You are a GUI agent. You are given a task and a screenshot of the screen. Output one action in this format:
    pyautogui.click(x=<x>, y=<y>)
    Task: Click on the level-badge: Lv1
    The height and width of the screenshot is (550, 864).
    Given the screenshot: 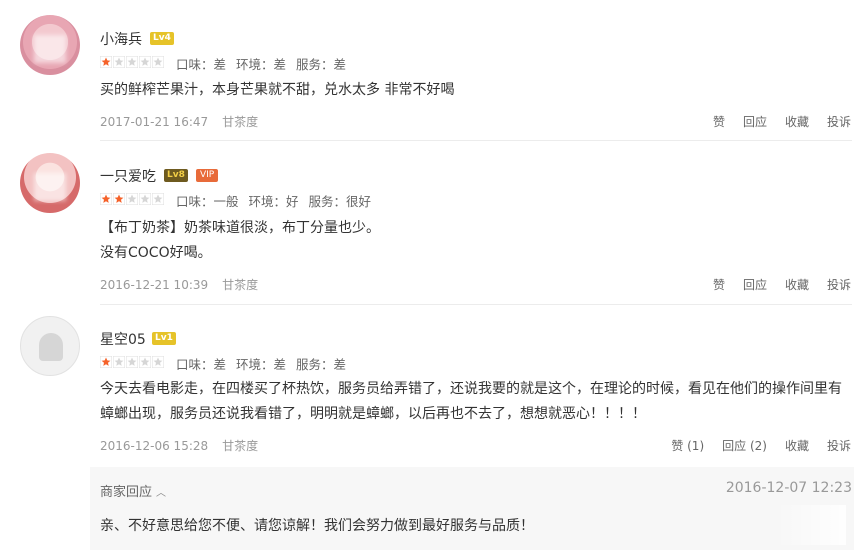 What is the action you would take?
    pyautogui.click(x=164, y=338)
    